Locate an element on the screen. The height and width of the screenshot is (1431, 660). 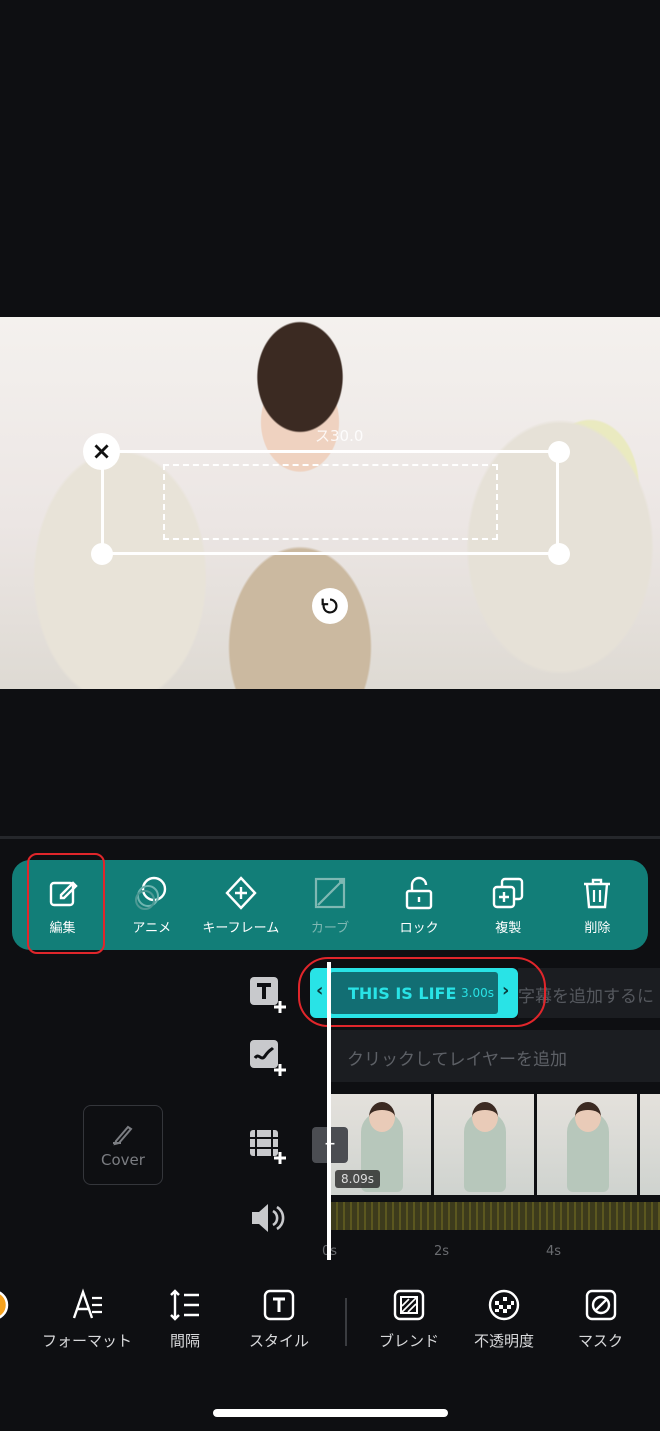
spacing-icon is located at coordinates (184, 1305).